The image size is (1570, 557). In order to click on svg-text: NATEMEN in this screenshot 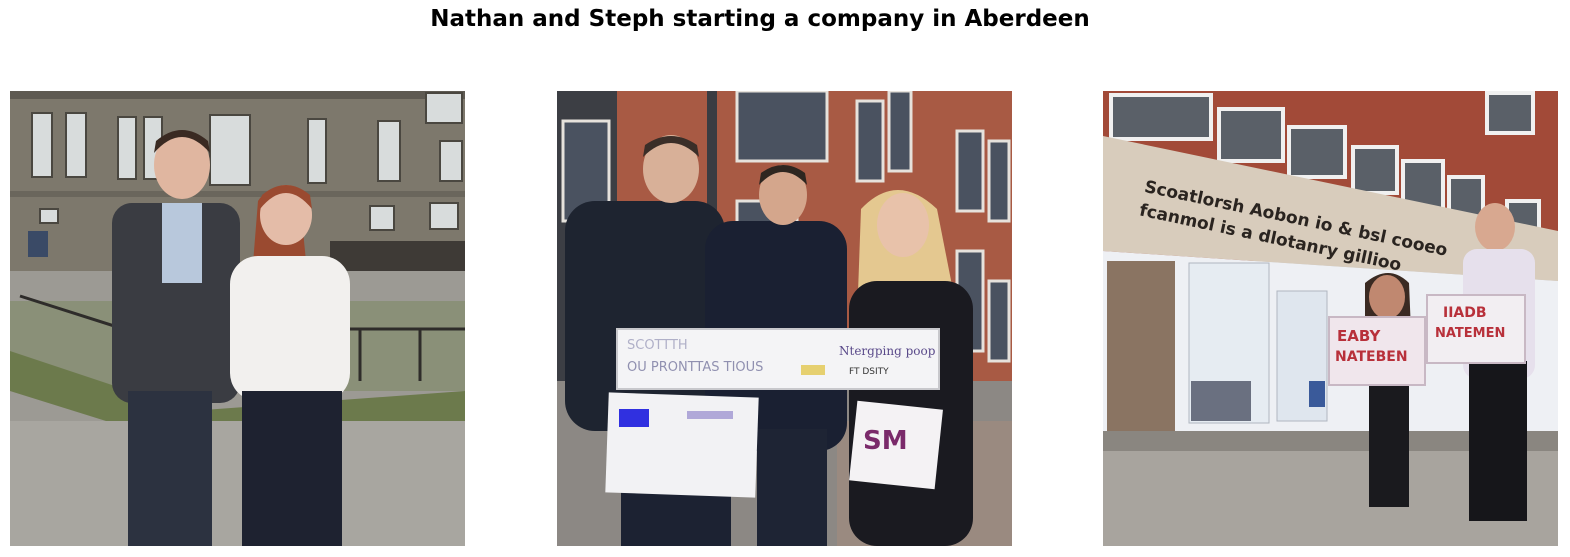, I will do `click(1470, 333)`.